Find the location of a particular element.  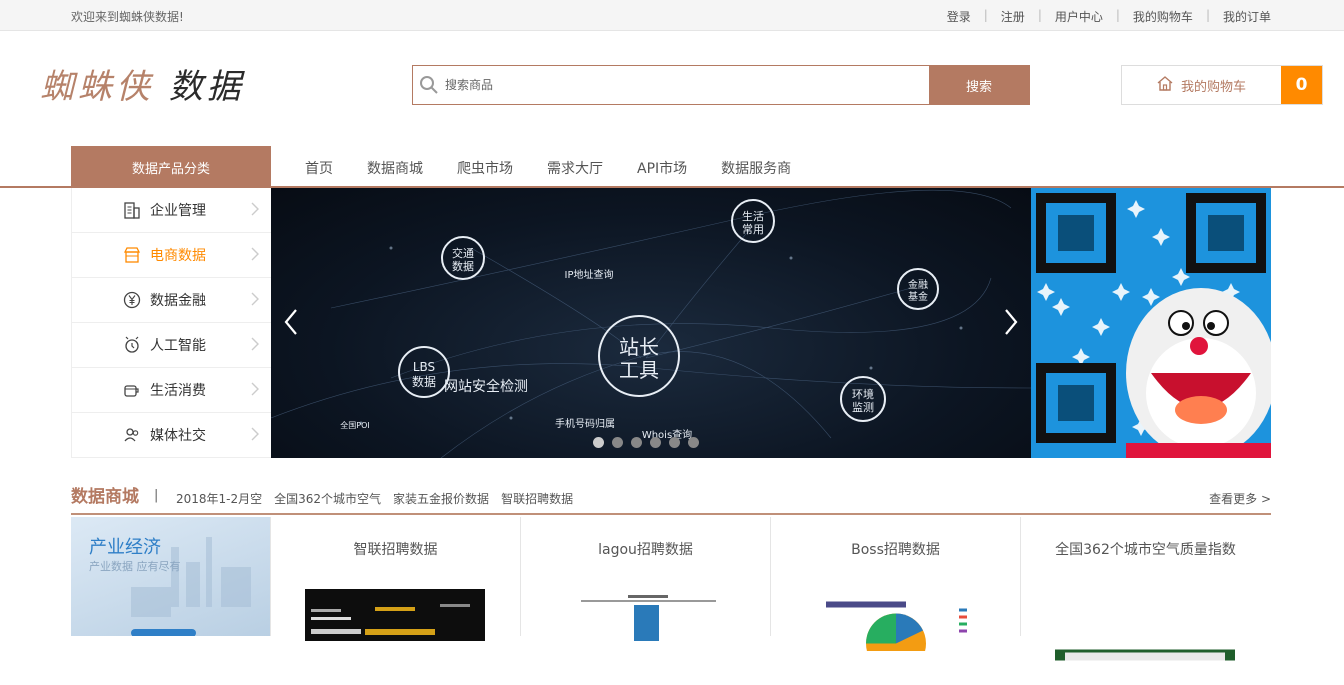

view-more-link: 查看更多 > is located at coordinates (1240, 498).